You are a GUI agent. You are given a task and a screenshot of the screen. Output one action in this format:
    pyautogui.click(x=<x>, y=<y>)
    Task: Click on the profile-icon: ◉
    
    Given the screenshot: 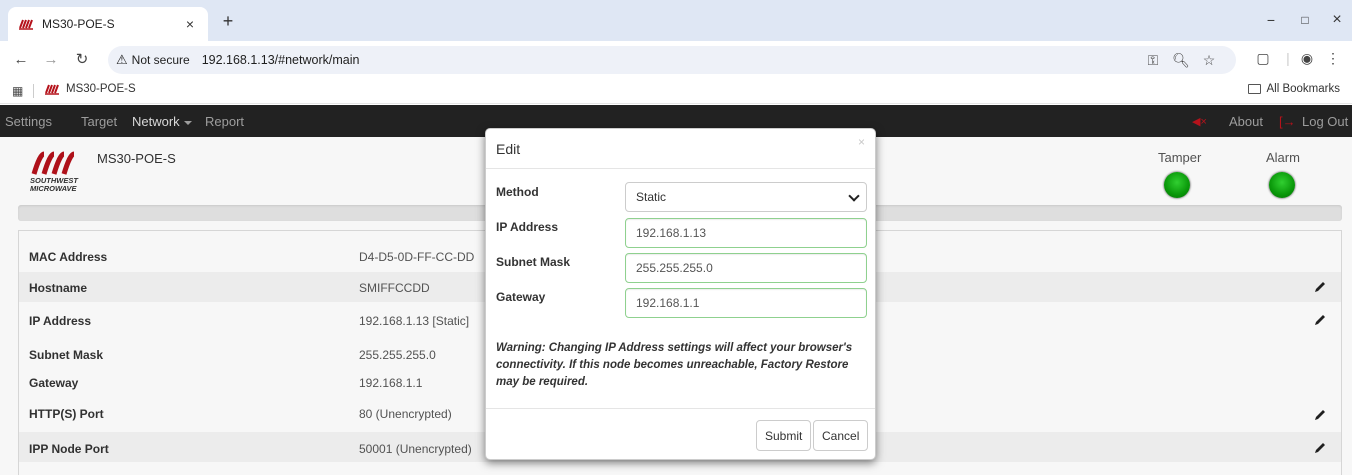 What is the action you would take?
    pyautogui.click(x=1307, y=58)
    